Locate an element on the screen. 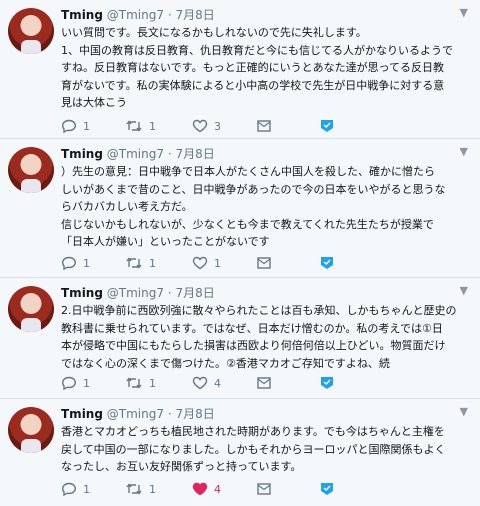  text-line: 教科書に乗せられています。ではなぜ、日本だけ憎むのか。私の考えでは①日 is located at coordinates (252, 328).